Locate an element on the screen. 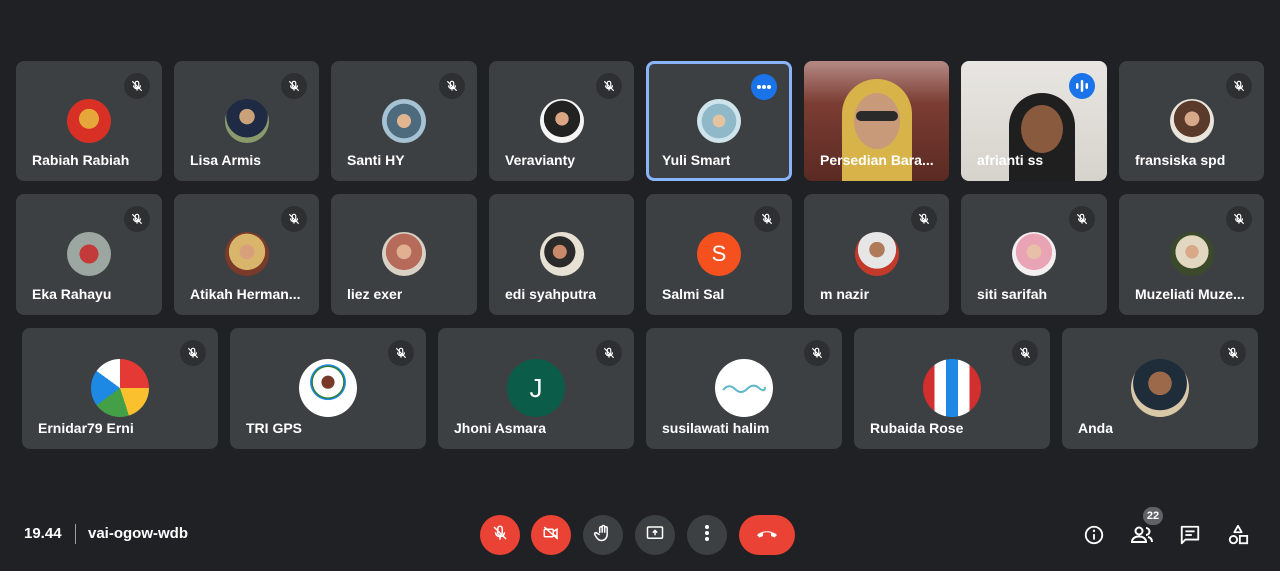 The height and width of the screenshot is (571, 1280). divider is located at coordinates (75, 534).